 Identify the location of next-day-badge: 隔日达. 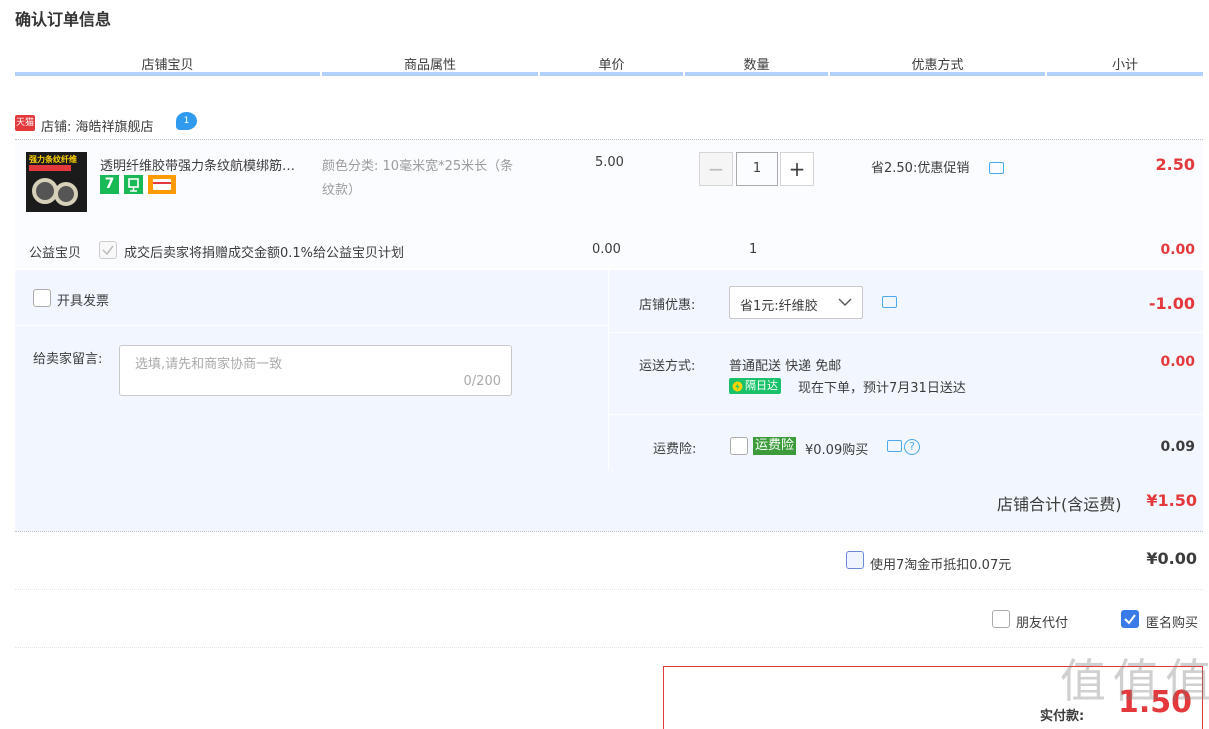
(755, 386).